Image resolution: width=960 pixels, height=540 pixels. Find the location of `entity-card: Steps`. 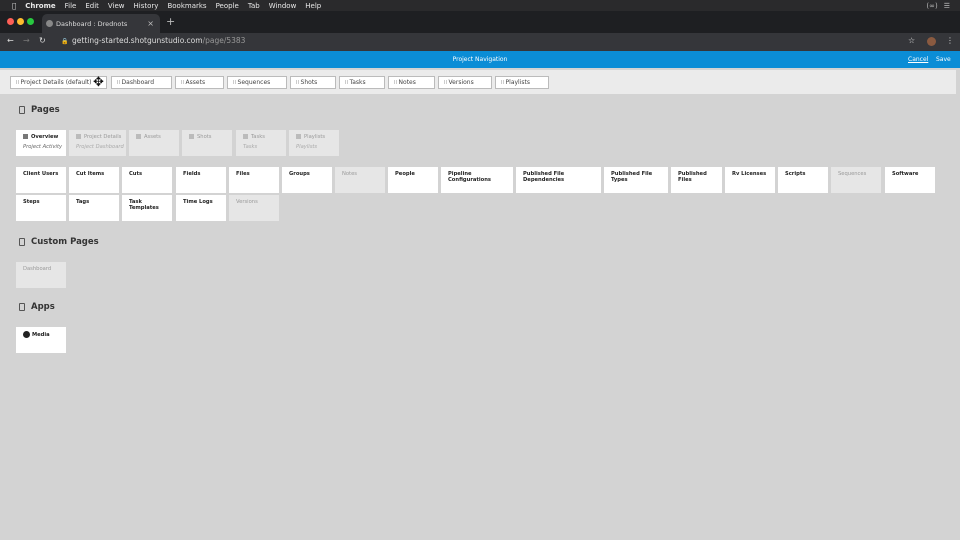

entity-card: Steps is located at coordinates (41, 208).